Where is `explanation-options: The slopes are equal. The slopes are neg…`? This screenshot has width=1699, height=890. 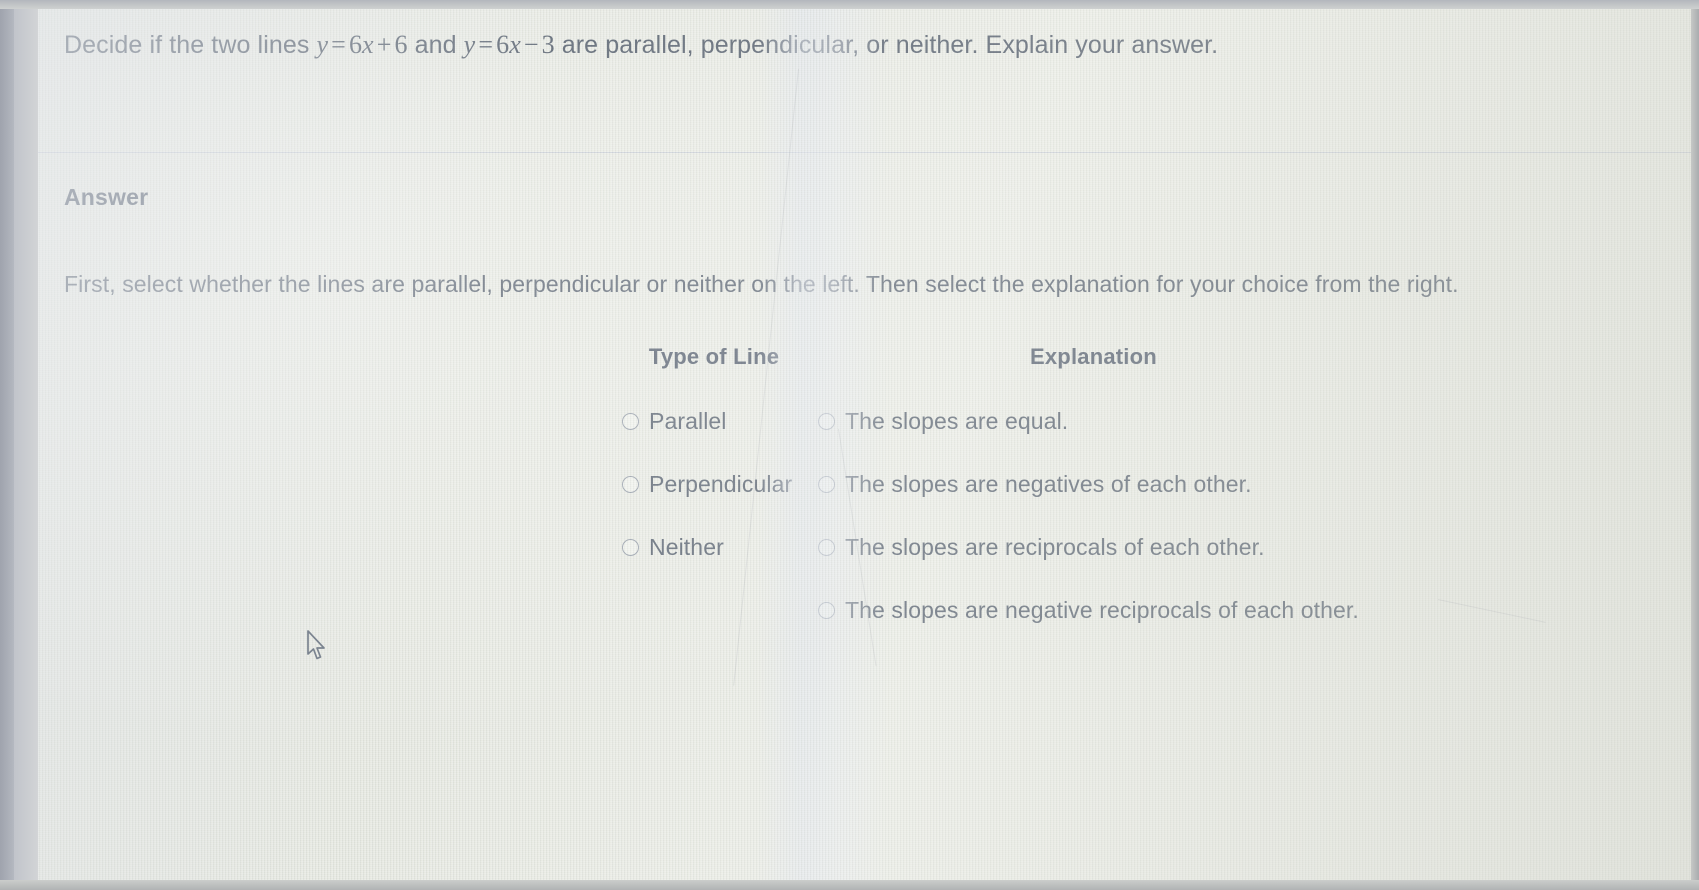 explanation-options: The slopes are equal. The slopes are neg… is located at coordinates (1168, 515).